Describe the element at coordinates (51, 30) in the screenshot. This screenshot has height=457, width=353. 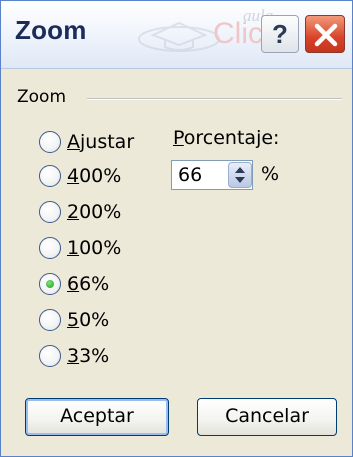
I see `window-title: Zoom` at that location.